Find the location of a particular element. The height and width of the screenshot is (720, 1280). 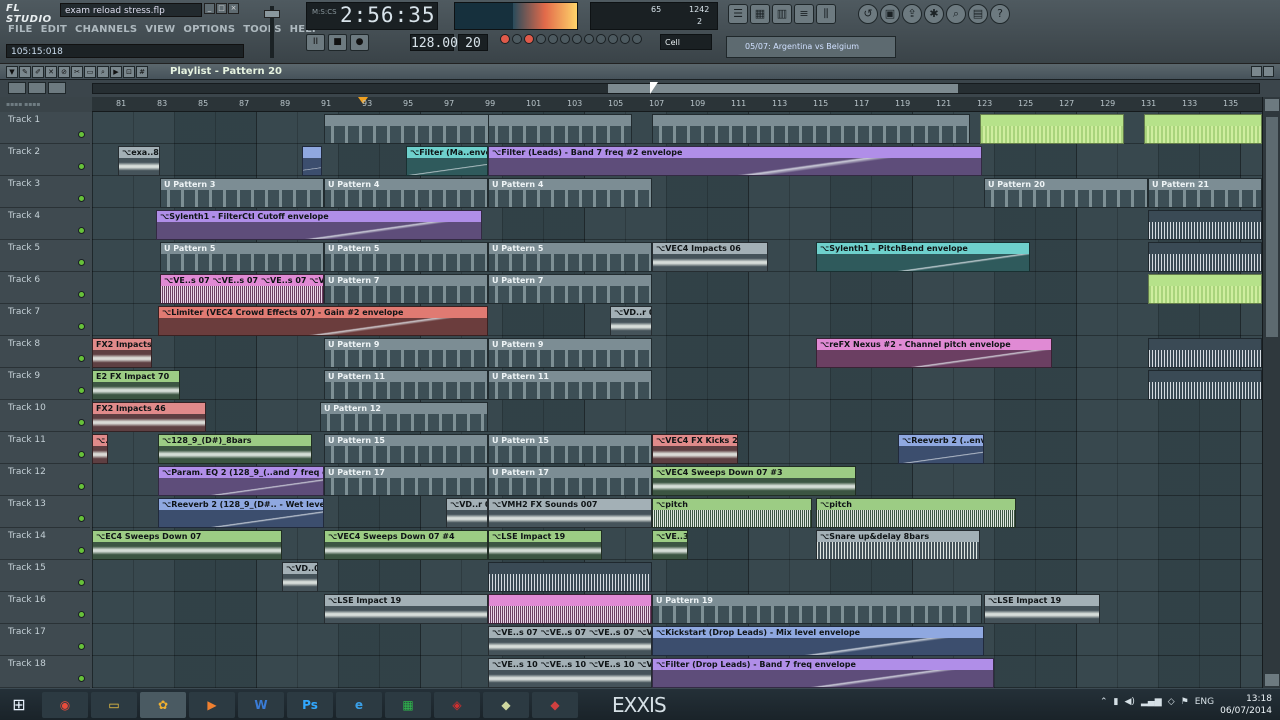

volume-knob is located at coordinates (272, 14).